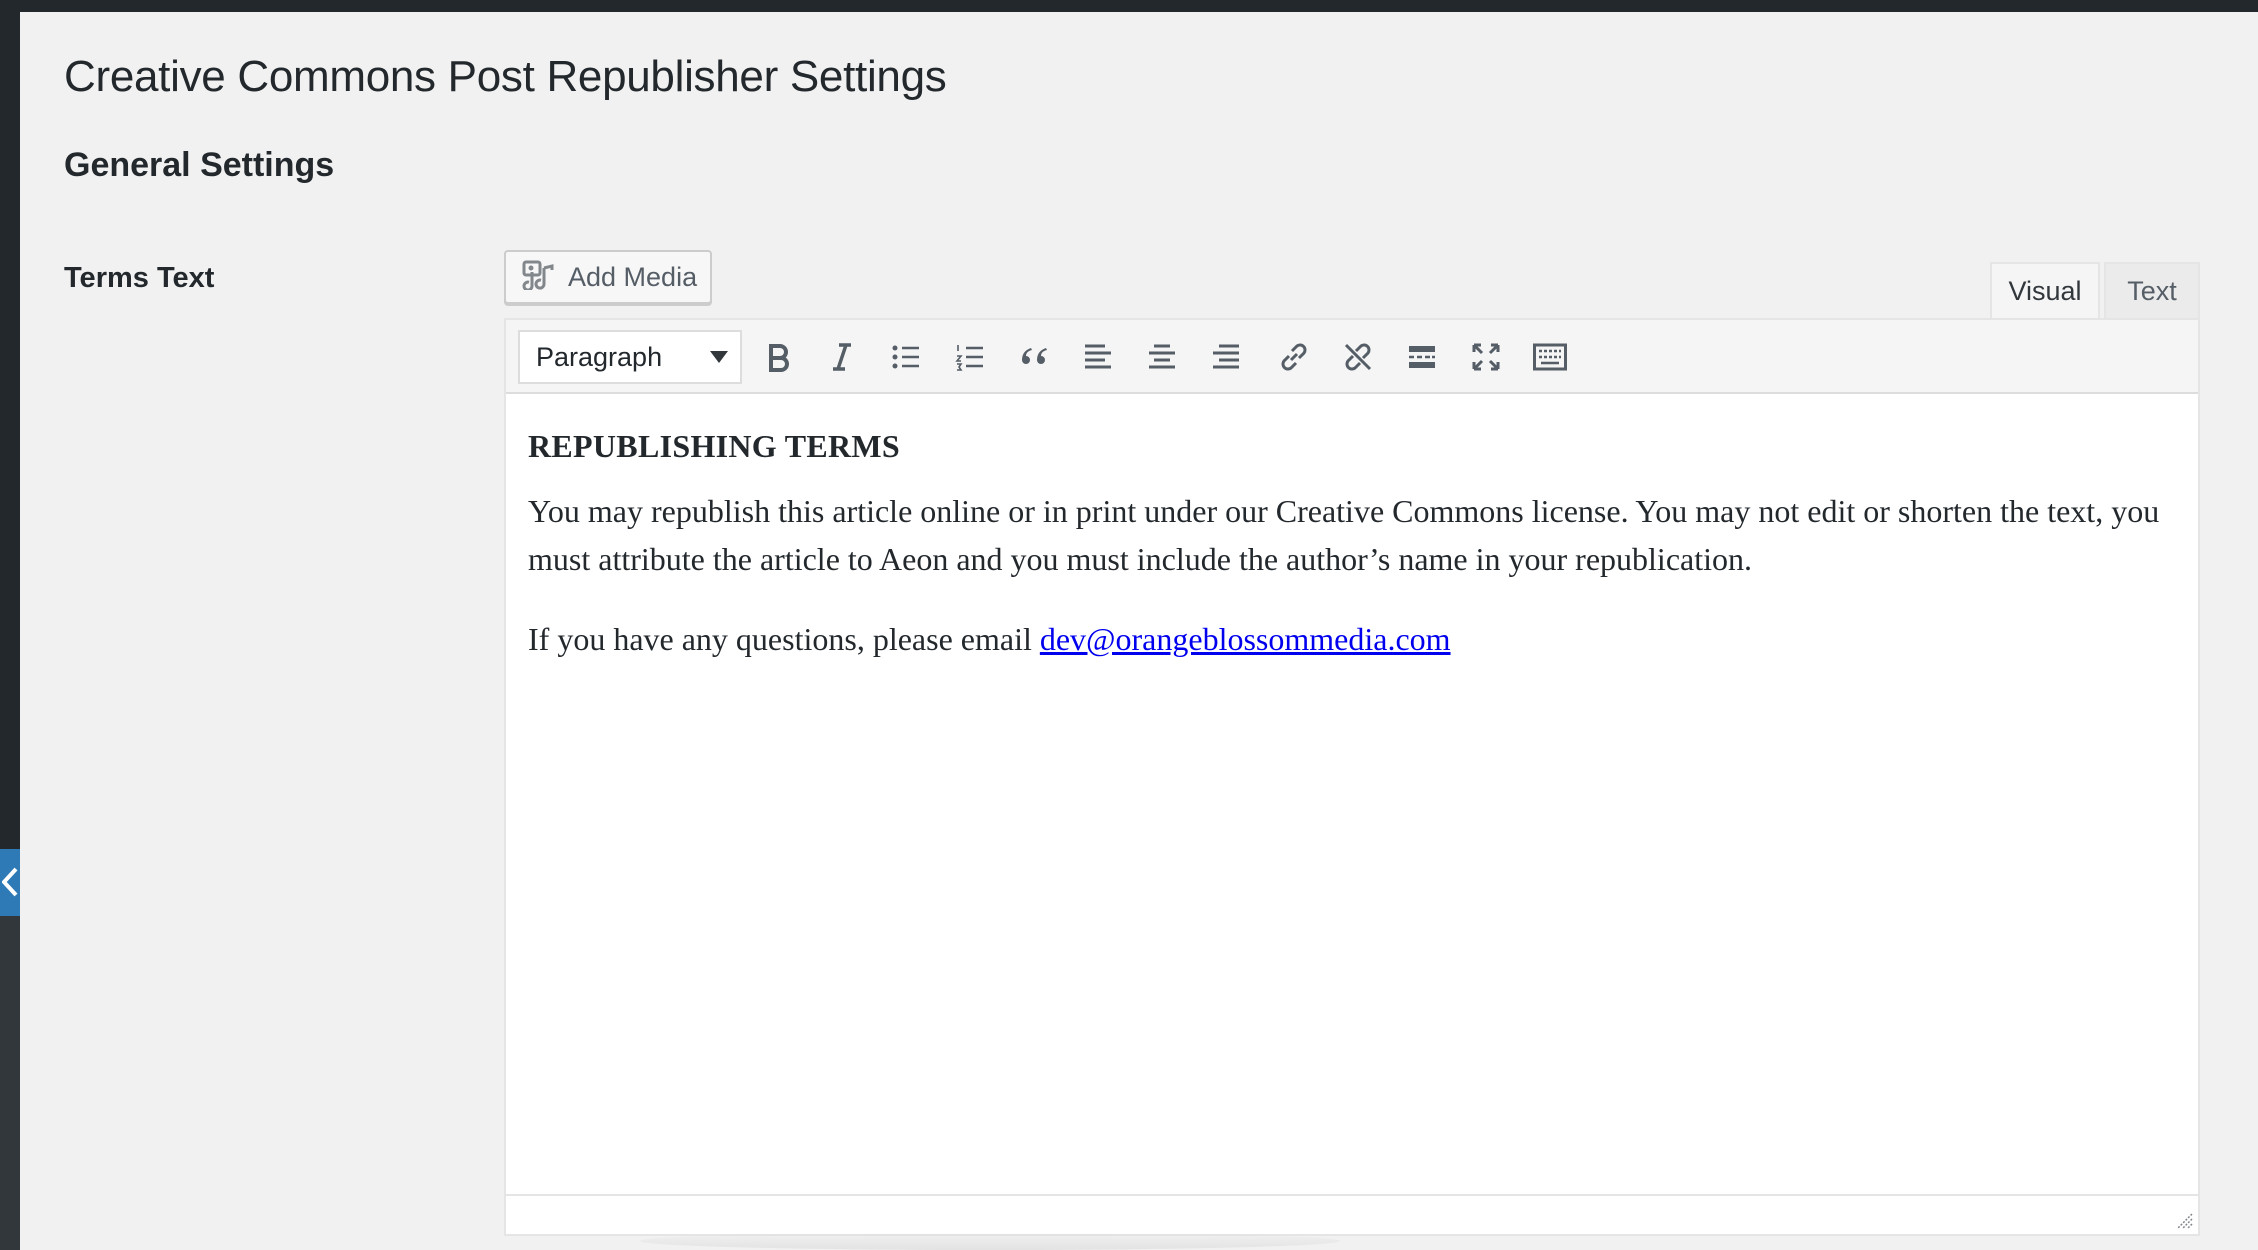 The image size is (2258, 1250). What do you see at coordinates (539, 277) in the screenshot?
I see `add-media-icon` at bounding box center [539, 277].